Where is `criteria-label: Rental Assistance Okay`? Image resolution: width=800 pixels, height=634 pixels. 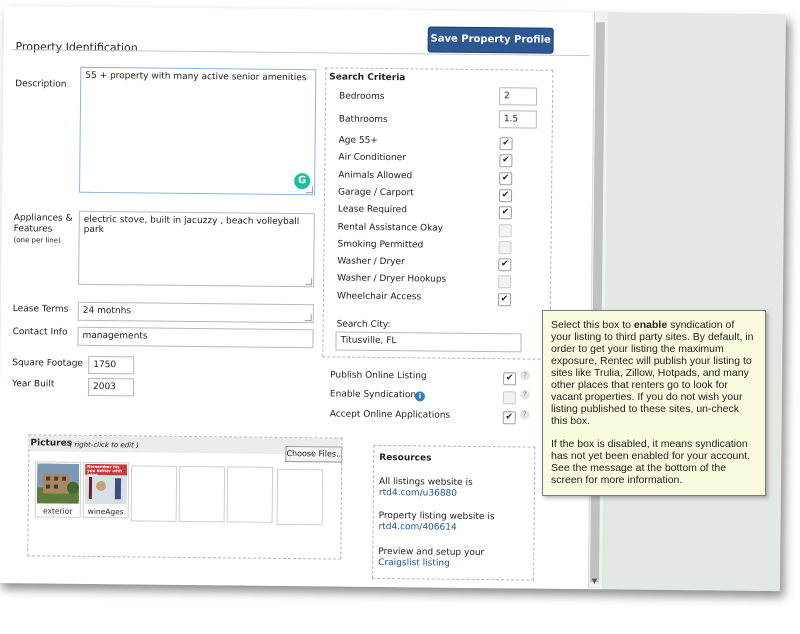 criteria-label: Rental Assistance Okay is located at coordinates (390, 228).